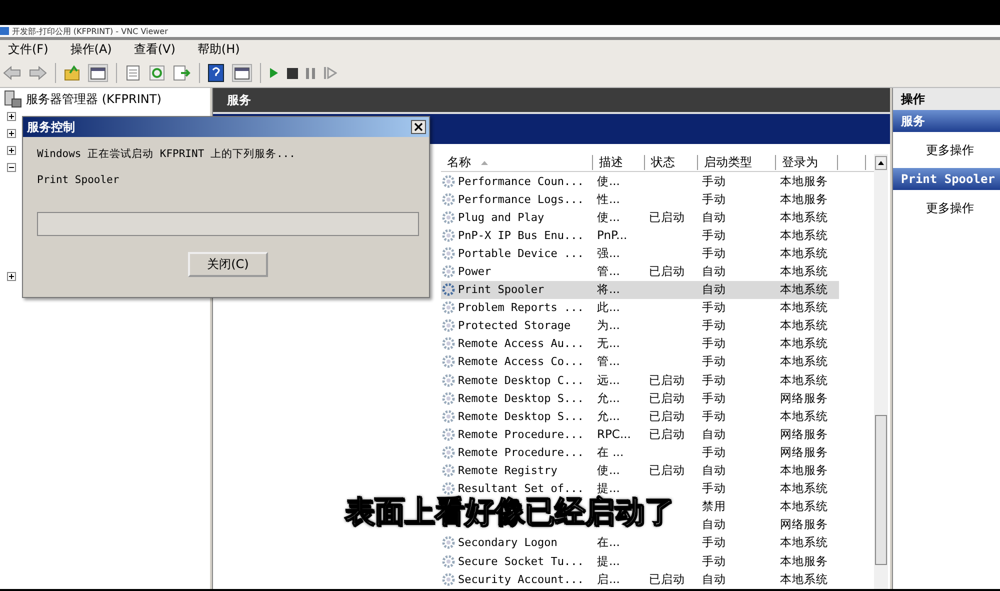 The width and height of the screenshot is (1000, 591). Describe the element at coordinates (90, 31) in the screenshot. I see `window-title: 开发部-打印公用 (KFPRINT) - VNC Viewer` at that location.